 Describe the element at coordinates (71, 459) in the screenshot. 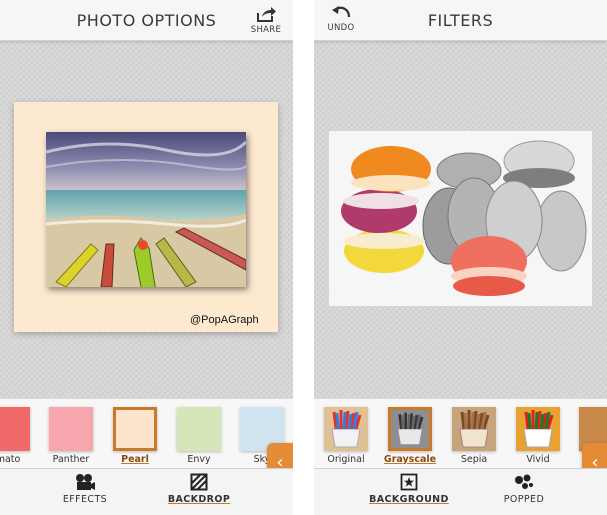

I see `backdrop-label: Panther` at that location.